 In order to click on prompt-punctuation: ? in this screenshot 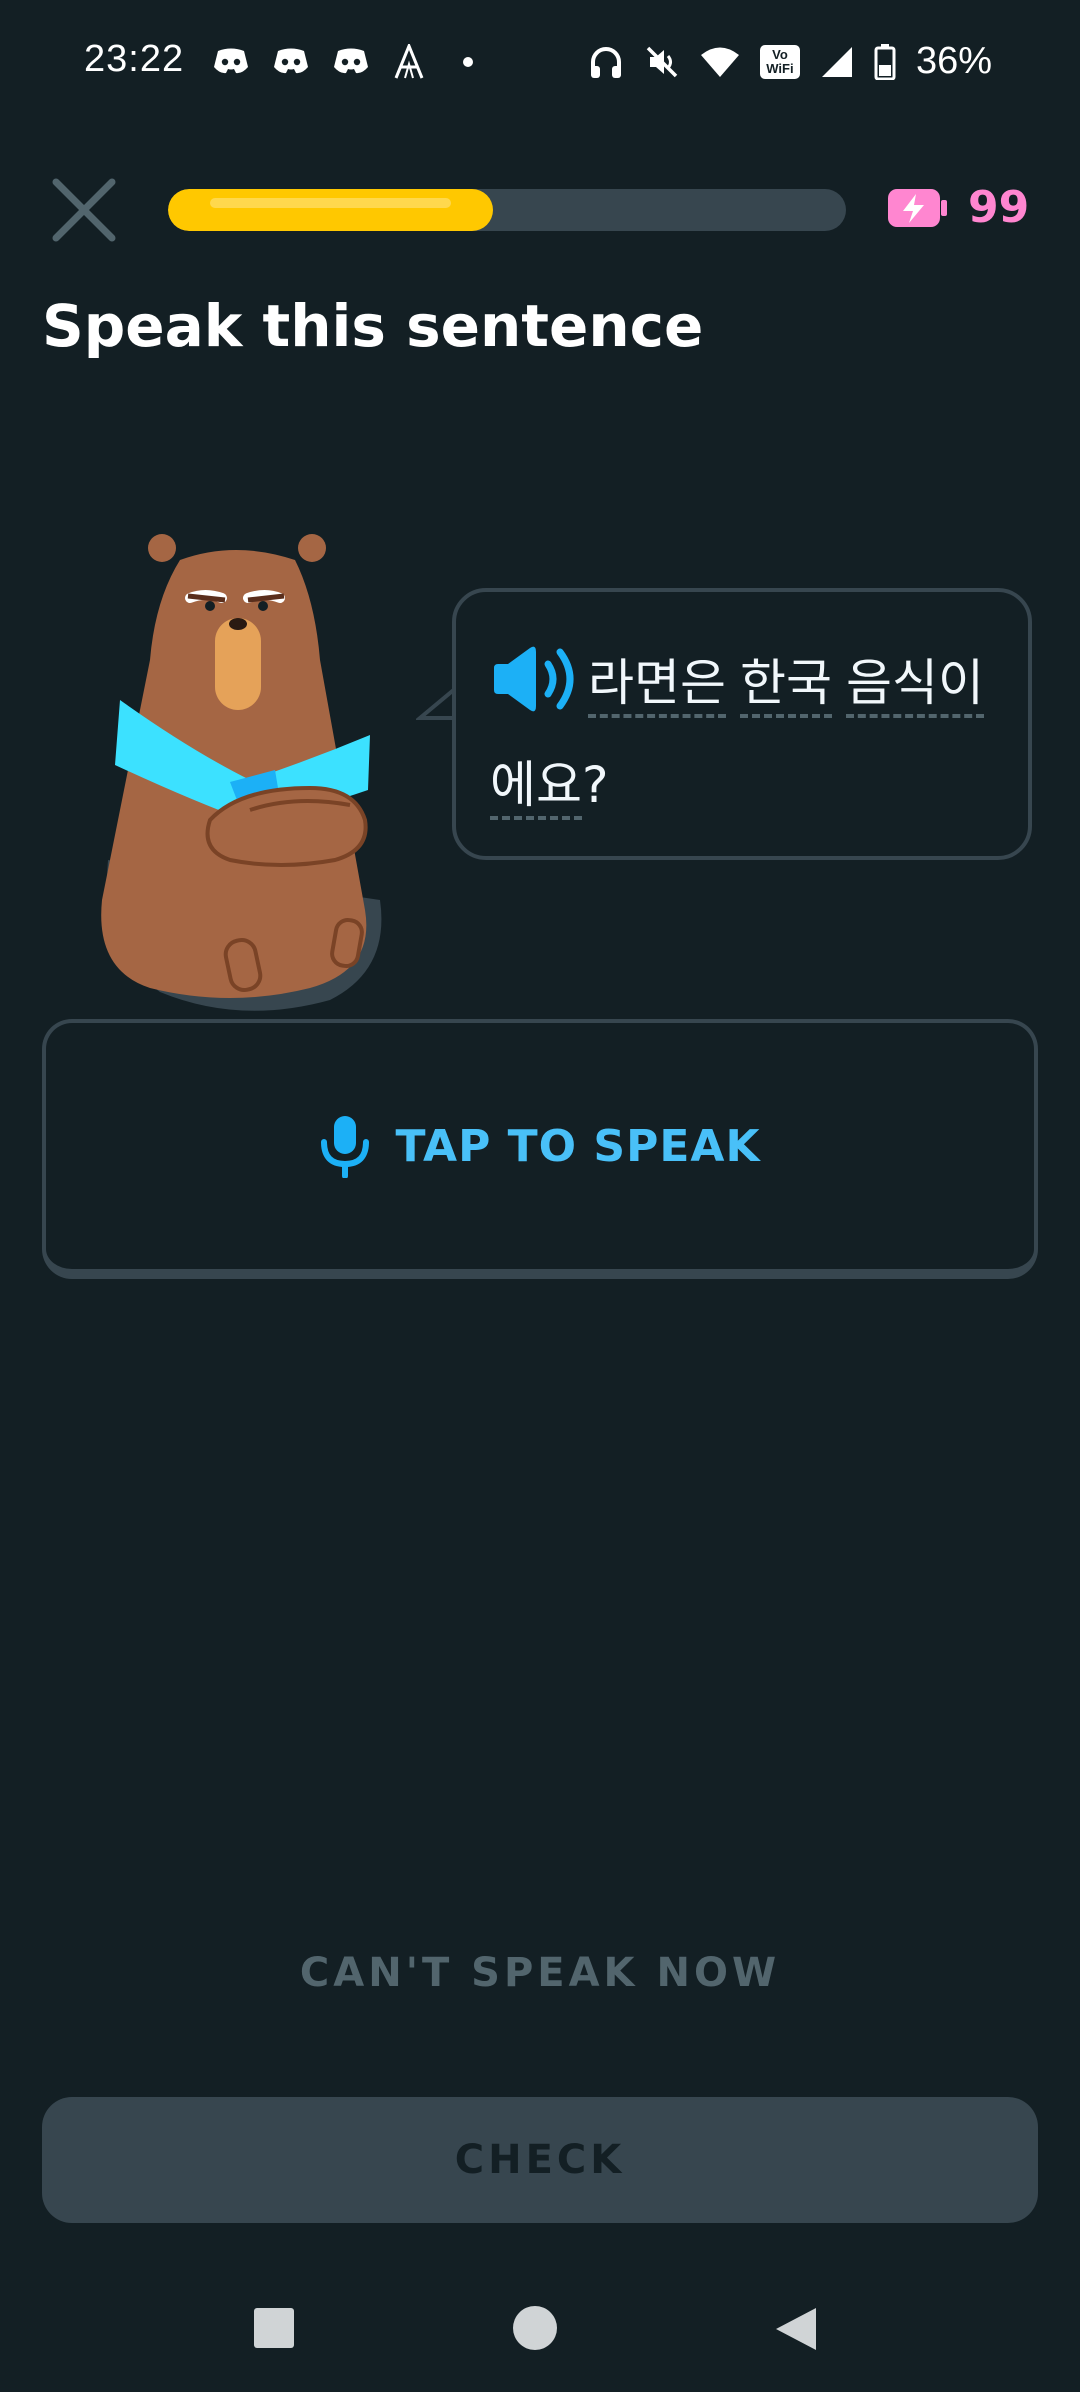, I will do `click(595, 785)`.